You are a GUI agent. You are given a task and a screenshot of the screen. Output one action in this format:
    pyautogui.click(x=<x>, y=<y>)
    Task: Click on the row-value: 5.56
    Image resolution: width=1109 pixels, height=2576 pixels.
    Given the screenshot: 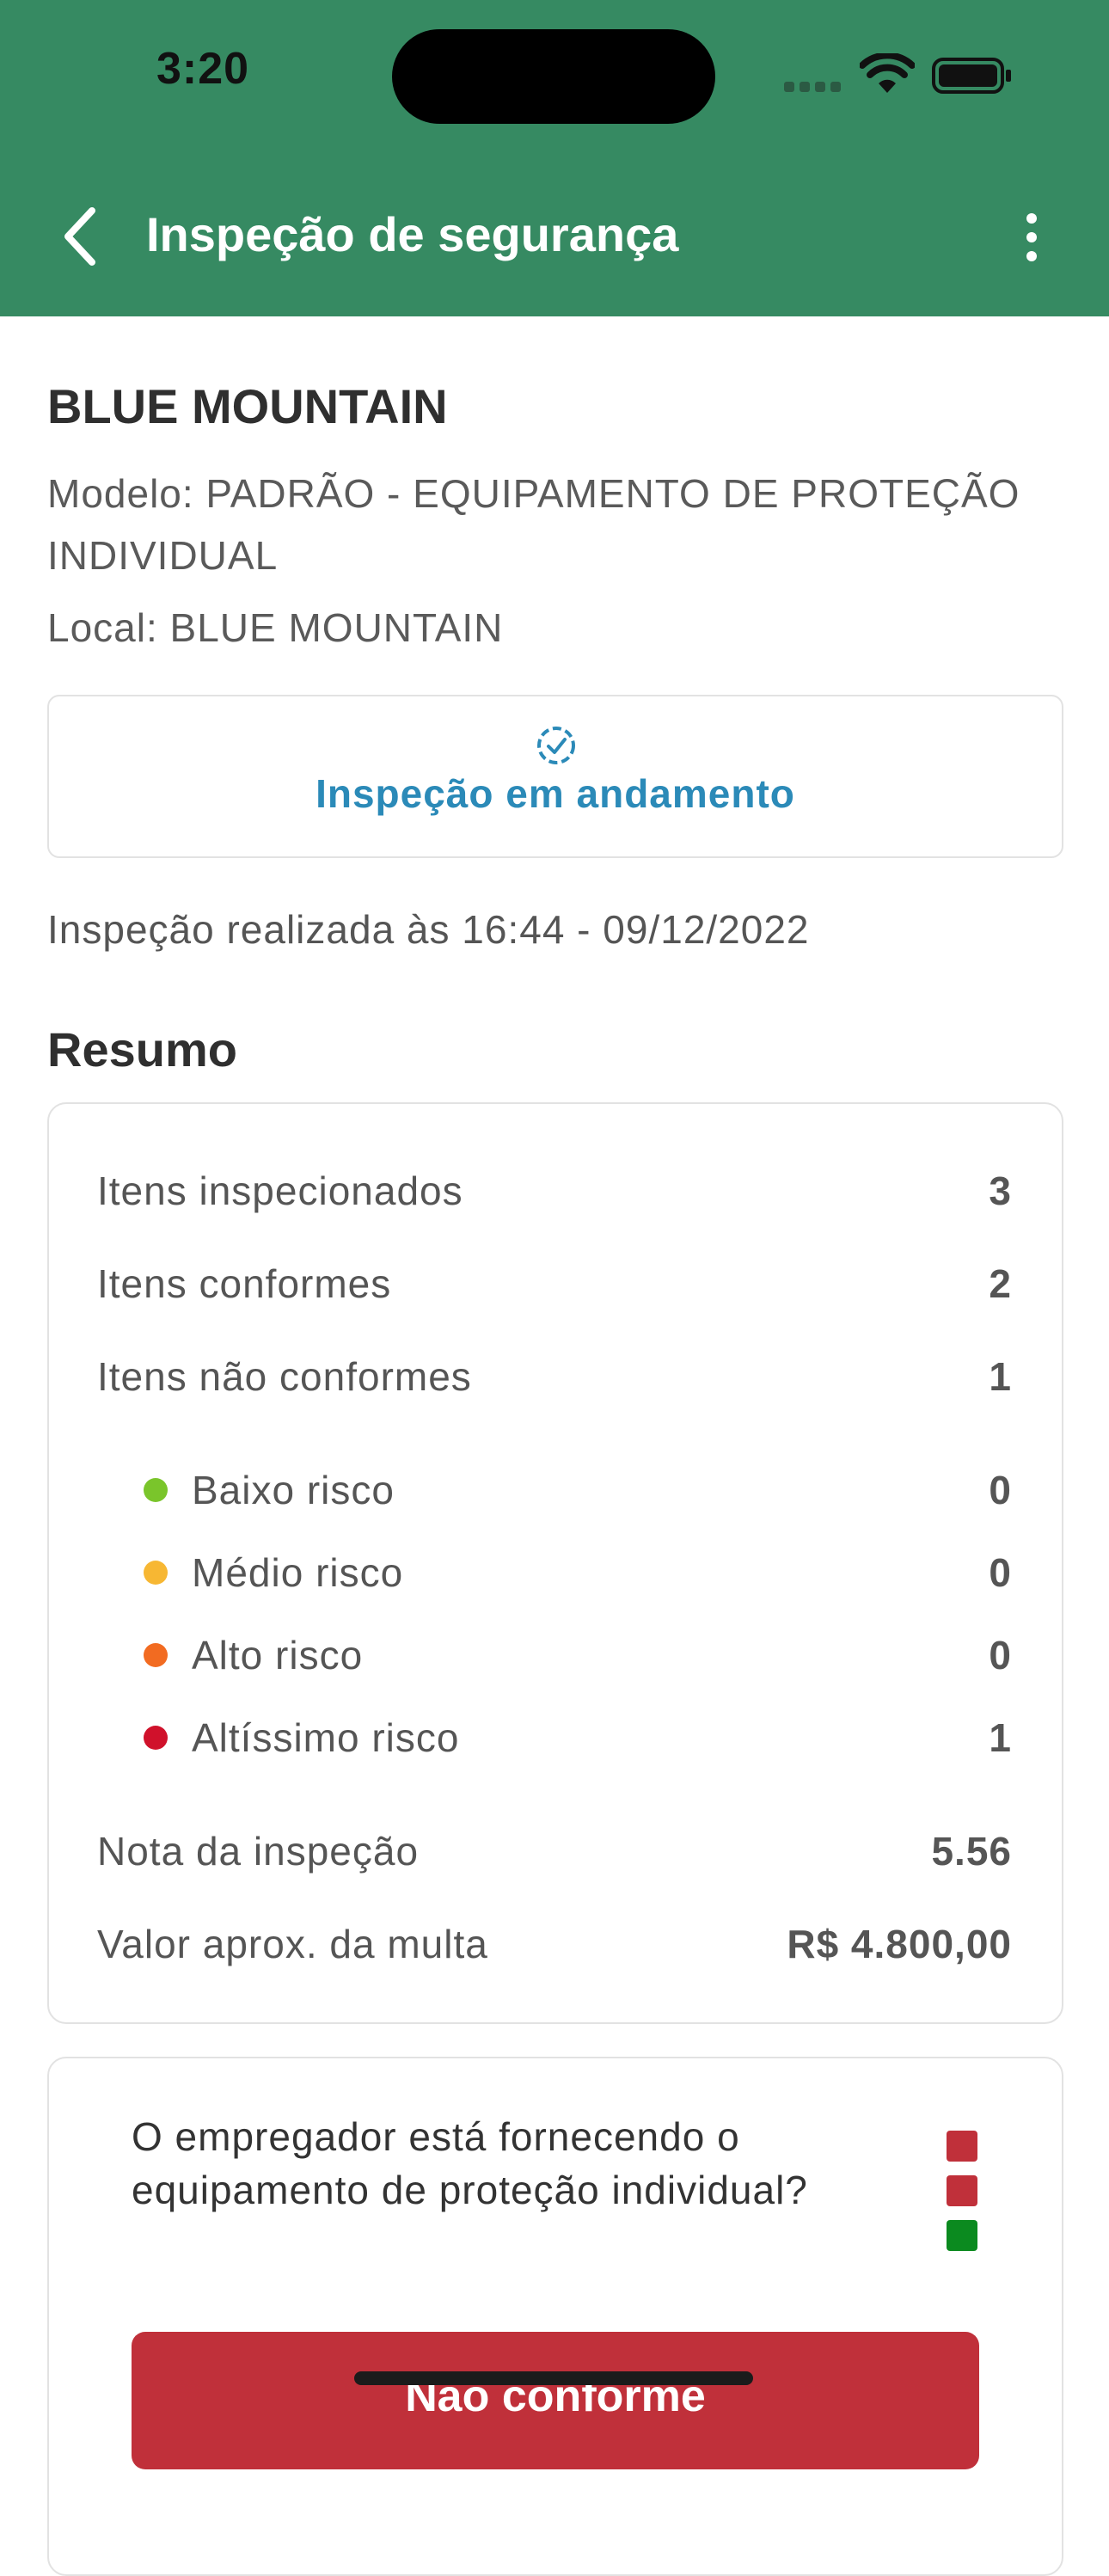 What is the action you would take?
    pyautogui.click(x=971, y=1851)
    